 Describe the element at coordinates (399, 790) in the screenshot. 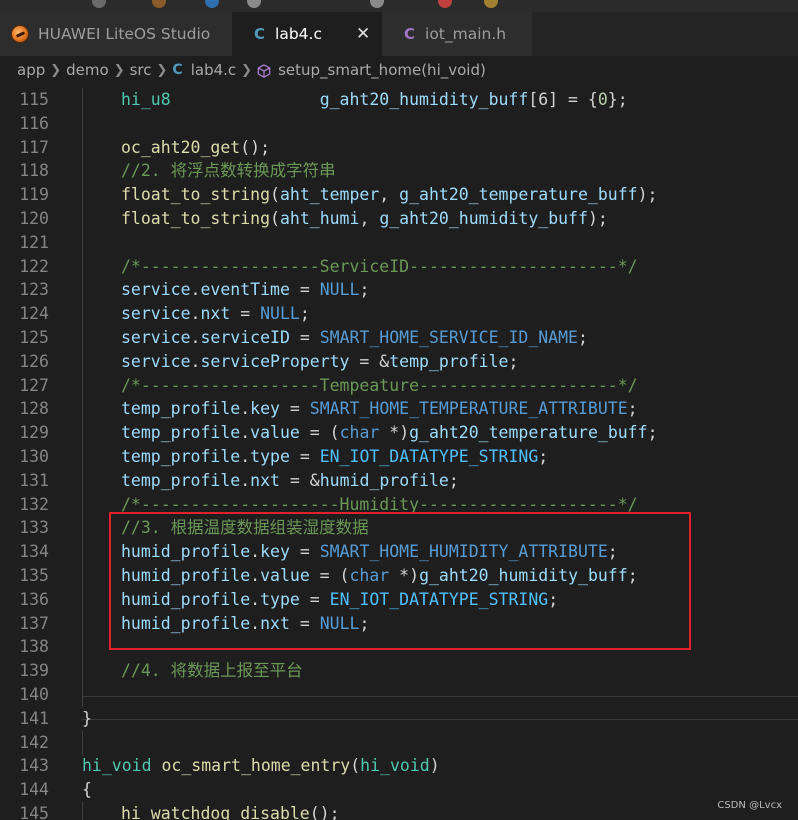

I see `code-line: 144 {` at that location.